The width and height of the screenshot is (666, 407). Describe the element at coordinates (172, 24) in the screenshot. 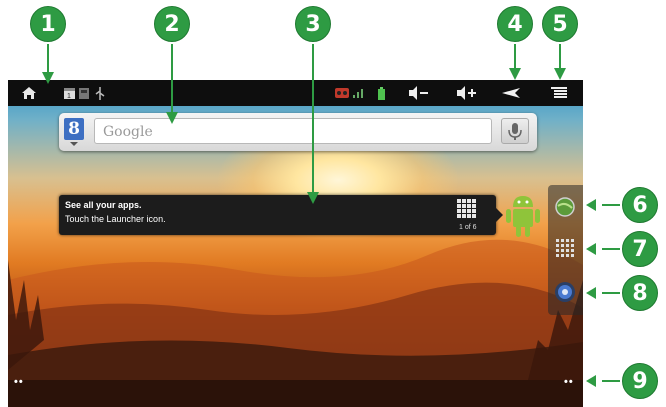

I see `callout-2: 2` at that location.